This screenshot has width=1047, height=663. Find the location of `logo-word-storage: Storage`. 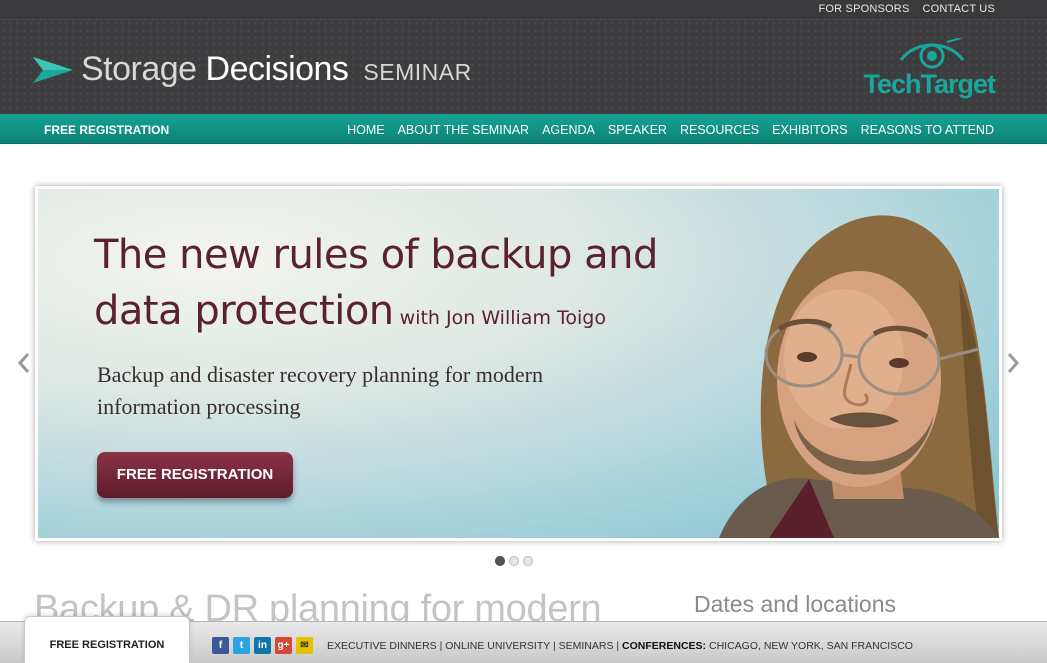

logo-word-storage: Storage is located at coordinates (139, 69).